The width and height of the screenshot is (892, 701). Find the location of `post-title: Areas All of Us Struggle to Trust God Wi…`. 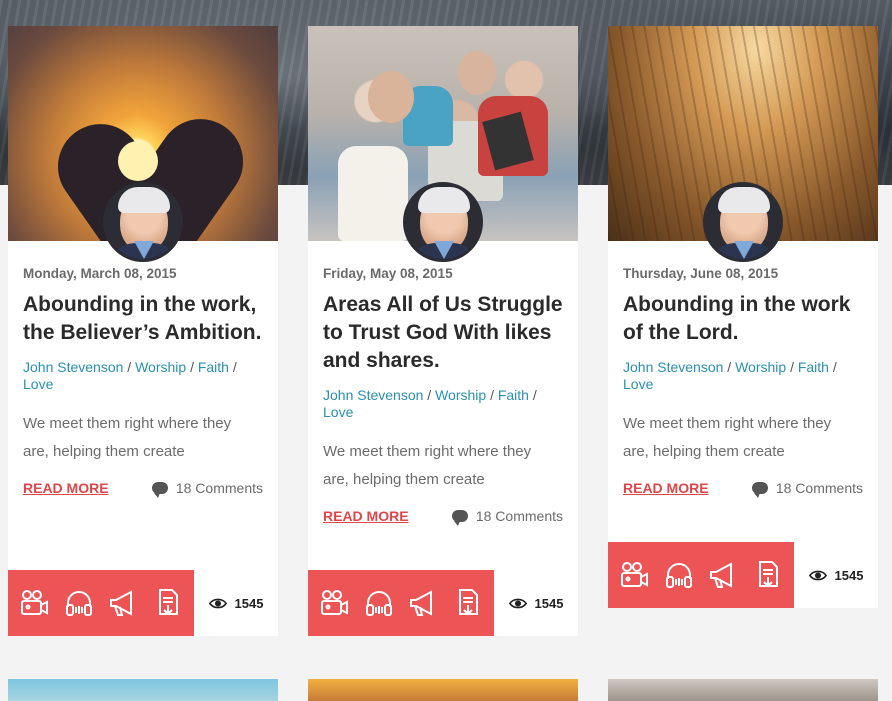

post-title: Areas All of Us Struggle to Trust God Wi… is located at coordinates (443, 333).